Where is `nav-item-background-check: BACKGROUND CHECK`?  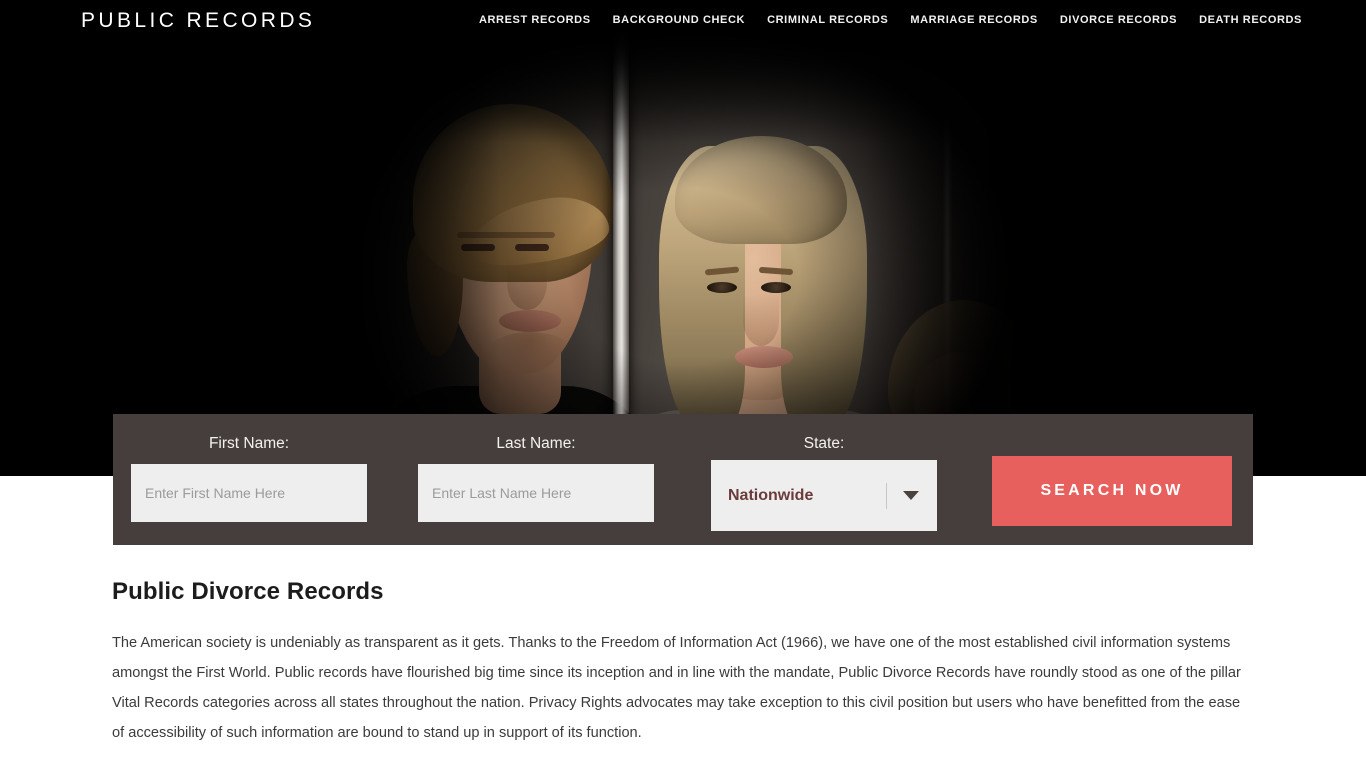 nav-item-background-check: BACKGROUND CHECK is located at coordinates (679, 20).